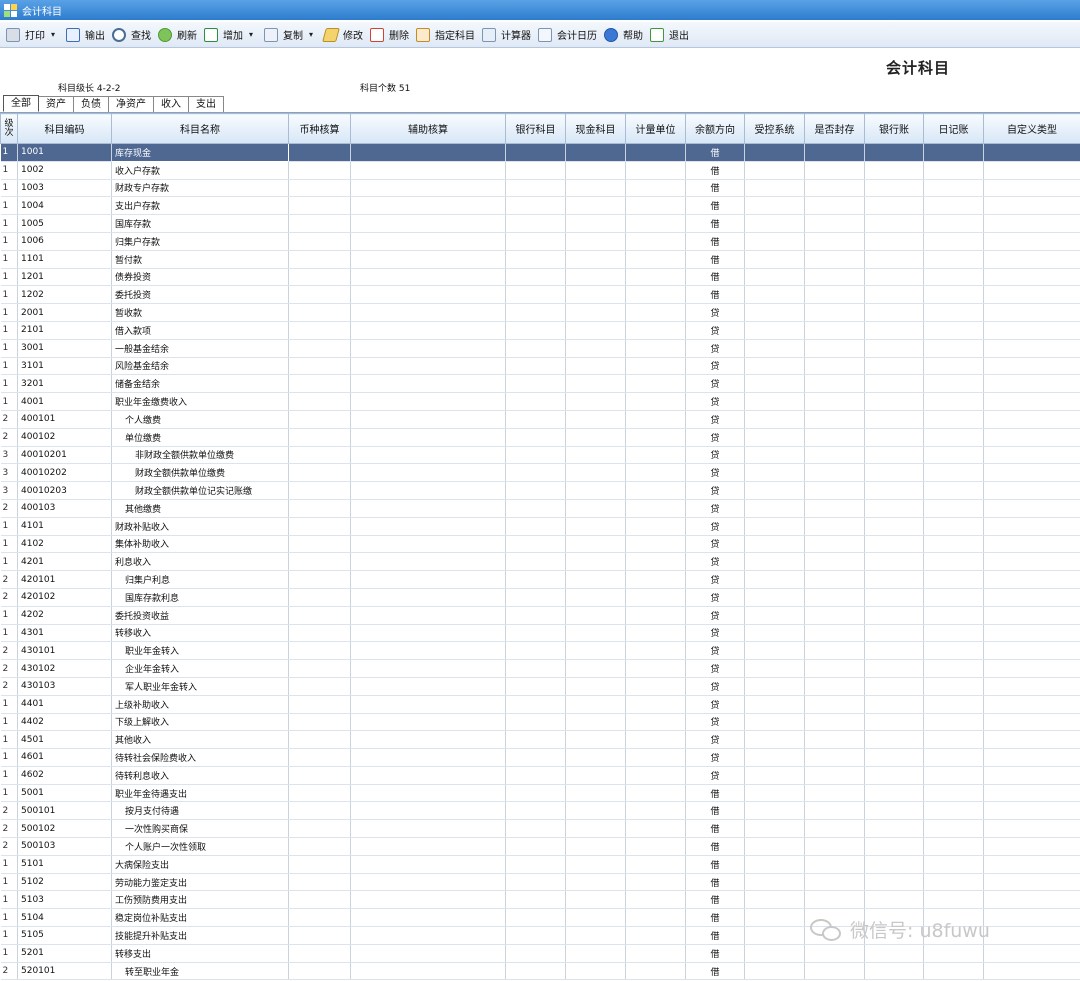  What do you see at coordinates (21, 103) in the screenshot?
I see `tab-0: 全部` at bounding box center [21, 103].